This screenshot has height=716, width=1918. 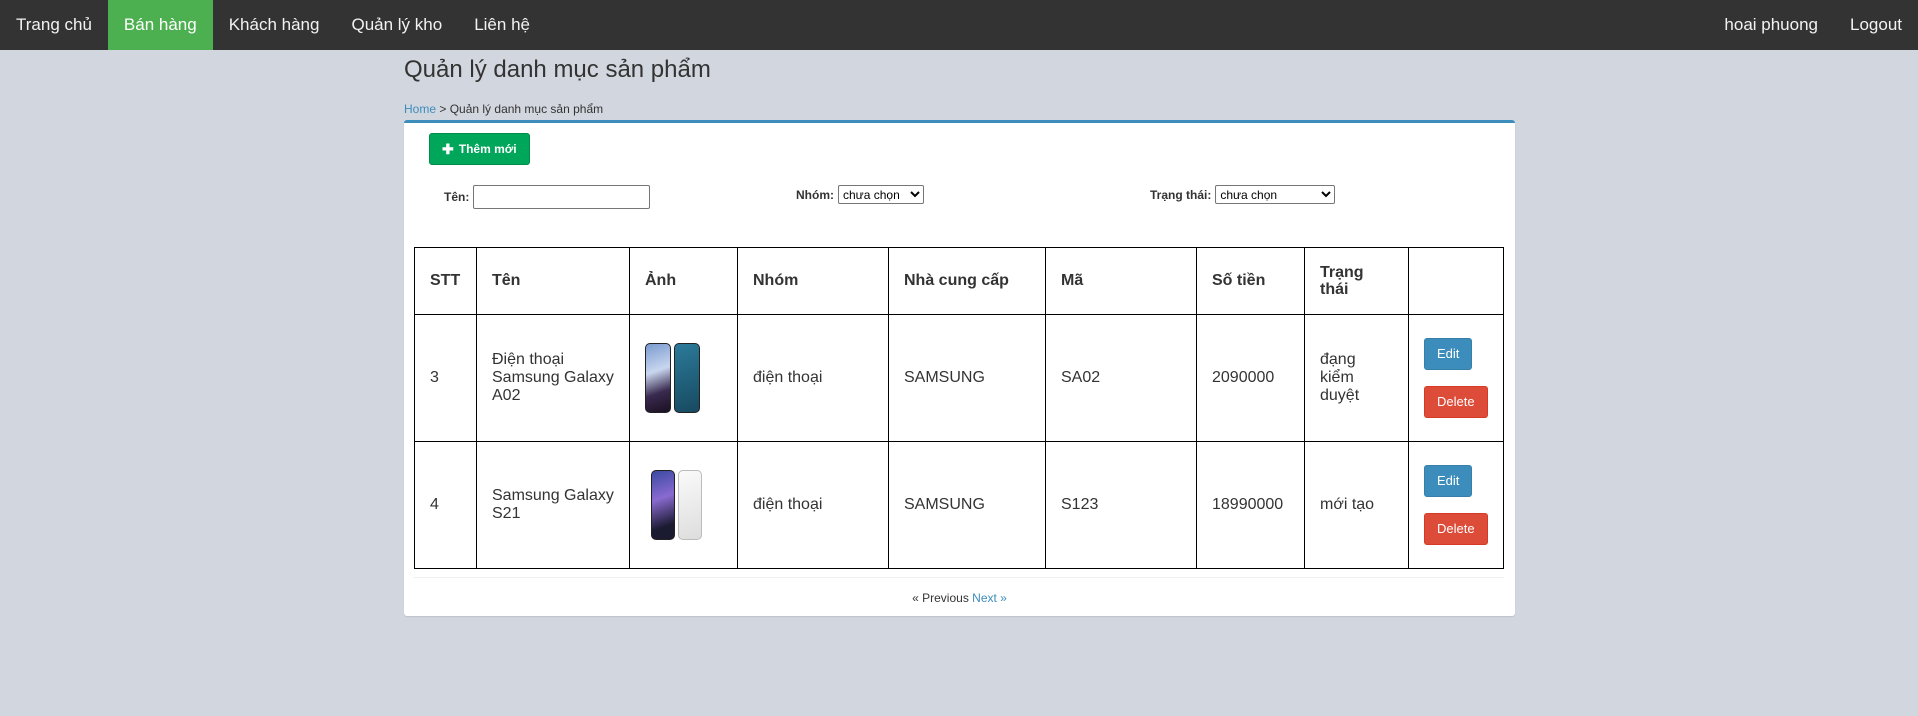 I want to click on nav-item-trang-chu: Trang chủ, so click(x=54, y=25).